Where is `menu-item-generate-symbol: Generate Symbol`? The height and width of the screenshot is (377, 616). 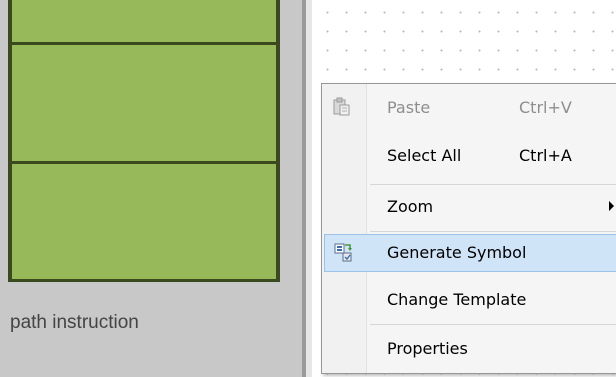 menu-item-generate-symbol: Generate Symbol is located at coordinates (470, 253).